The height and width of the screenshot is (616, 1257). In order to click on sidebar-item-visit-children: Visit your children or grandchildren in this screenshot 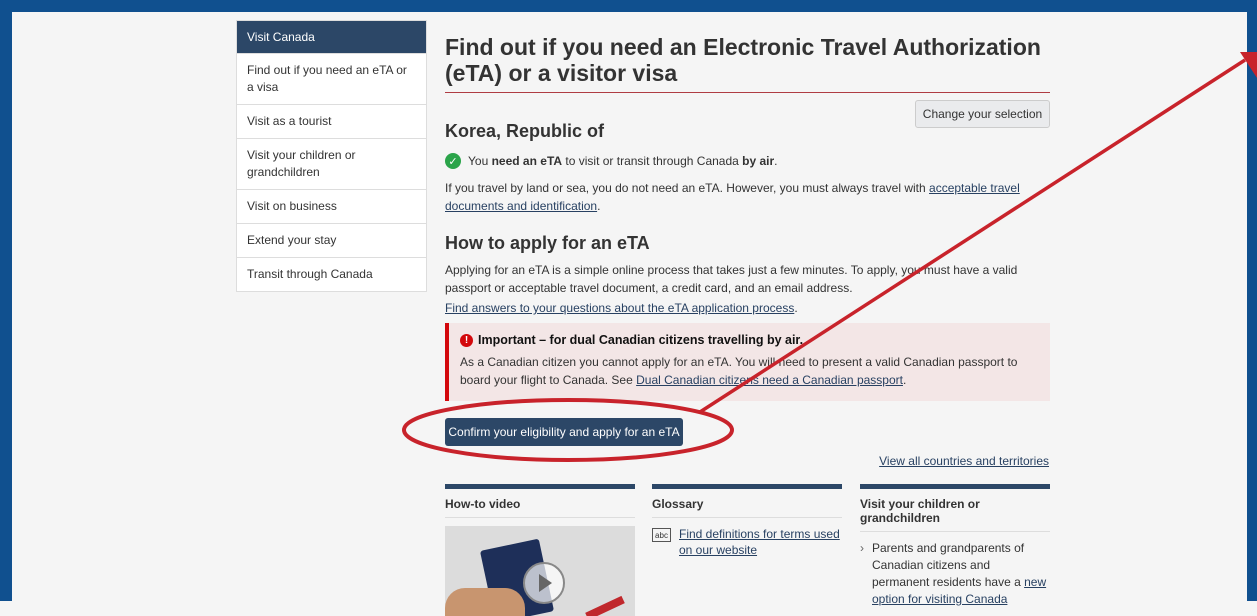, I will do `click(331, 163)`.